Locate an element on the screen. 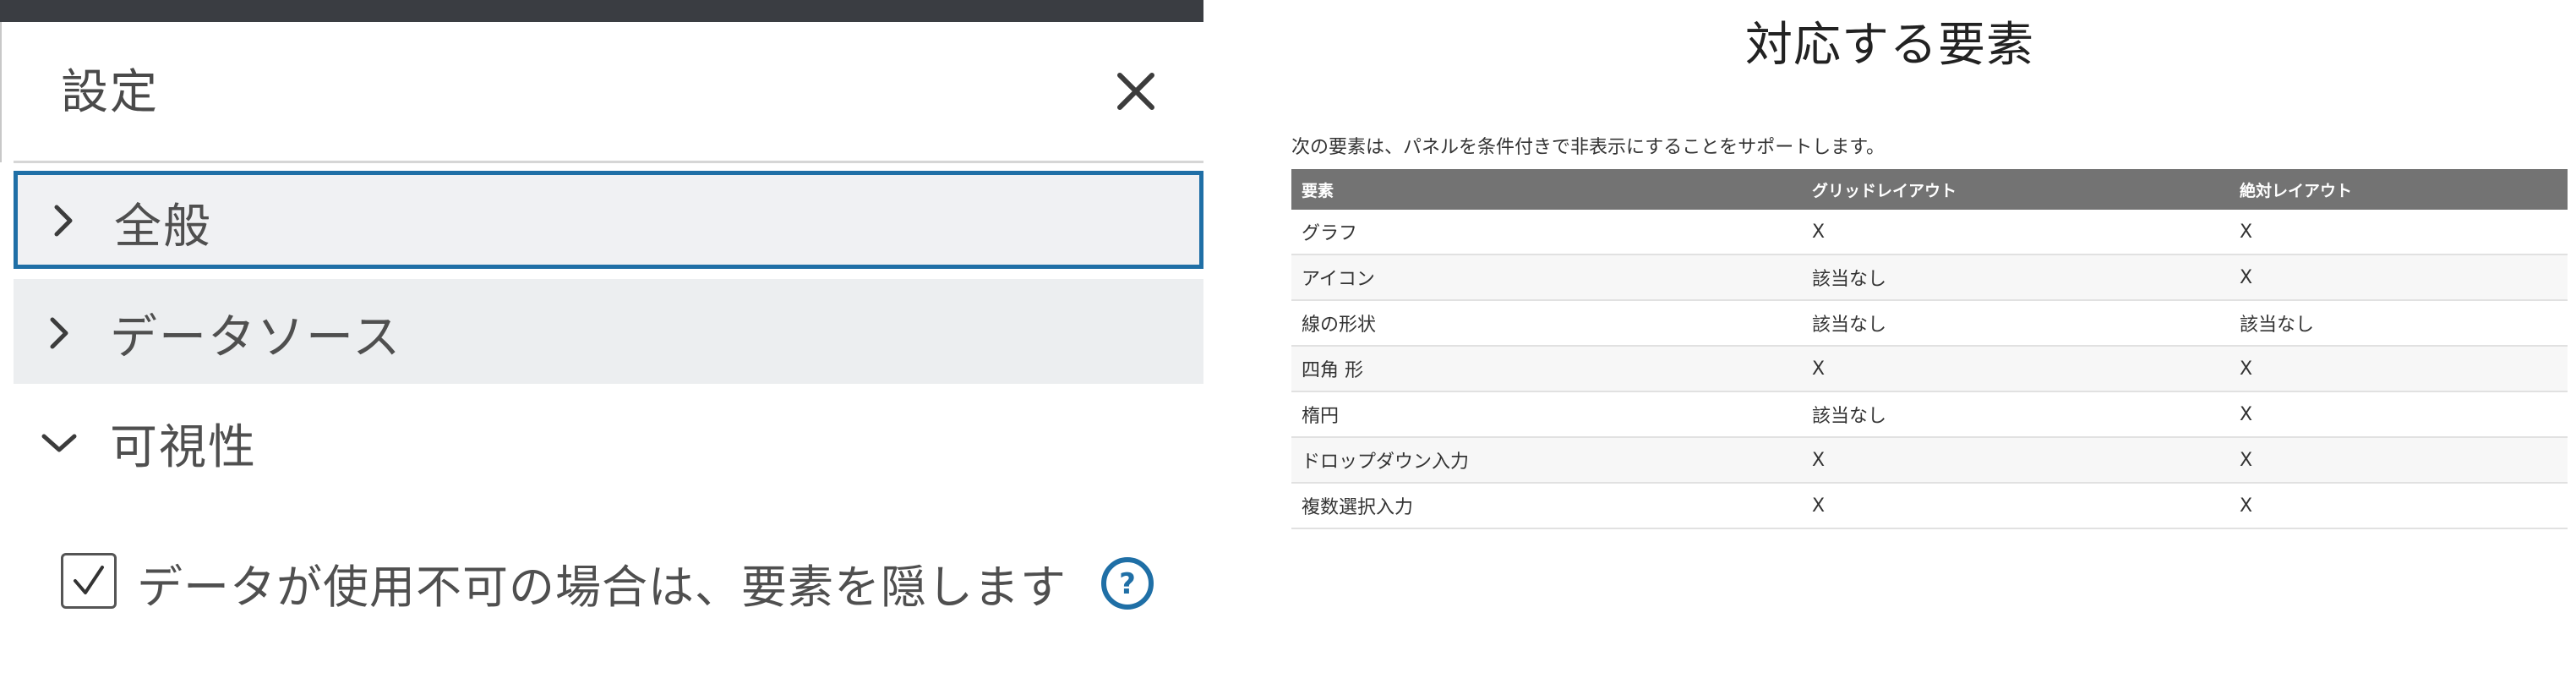  table-cell: アイコン is located at coordinates (1546, 277).